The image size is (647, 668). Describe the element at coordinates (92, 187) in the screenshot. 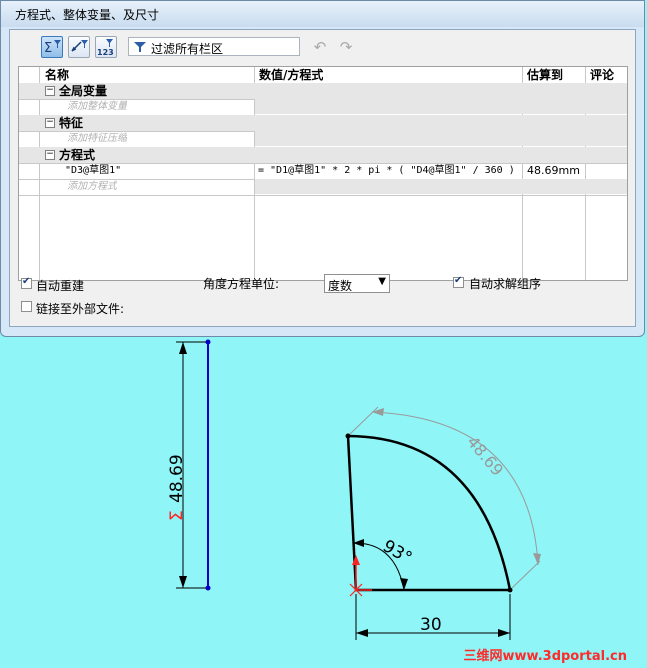

I see `add-placeholder: 添加方程式` at that location.